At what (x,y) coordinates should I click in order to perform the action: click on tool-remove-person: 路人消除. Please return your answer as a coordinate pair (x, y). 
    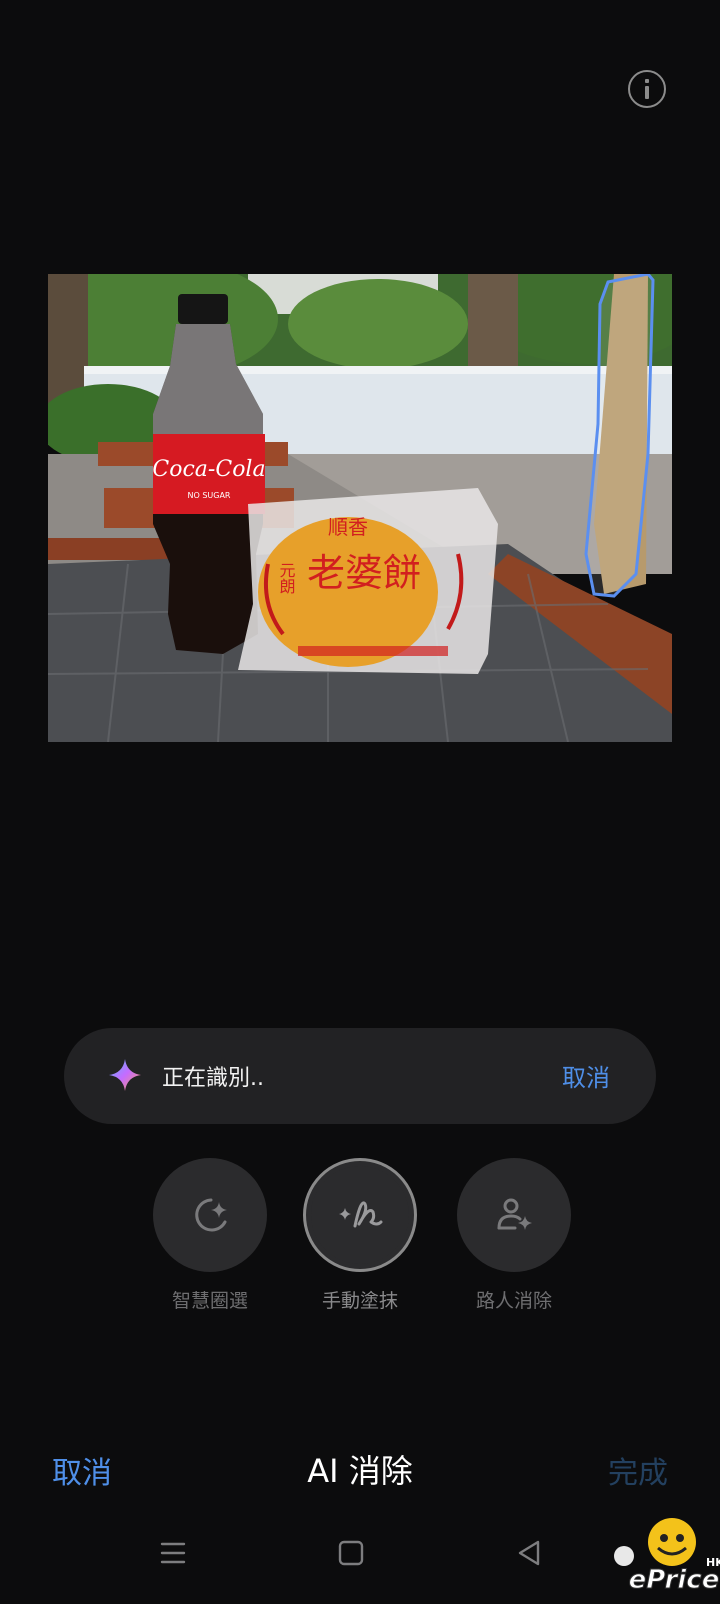
    Looking at the image, I should click on (514, 1235).